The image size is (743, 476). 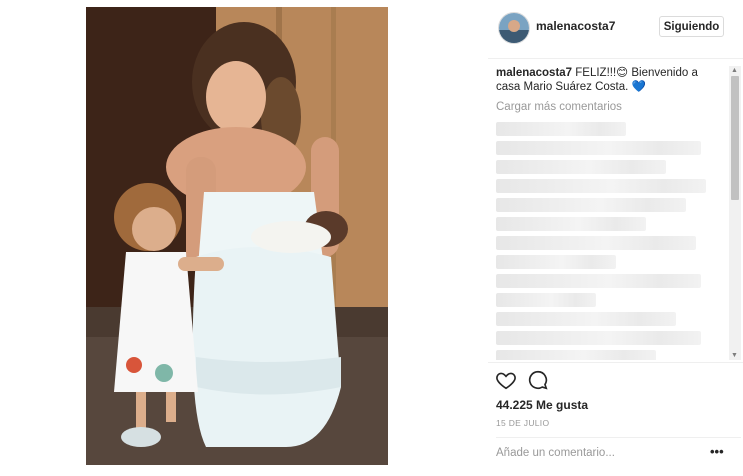 What do you see at coordinates (615, 29) in the screenshot?
I see `post-header: malenacosta7 Siguiendo` at bounding box center [615, 29].